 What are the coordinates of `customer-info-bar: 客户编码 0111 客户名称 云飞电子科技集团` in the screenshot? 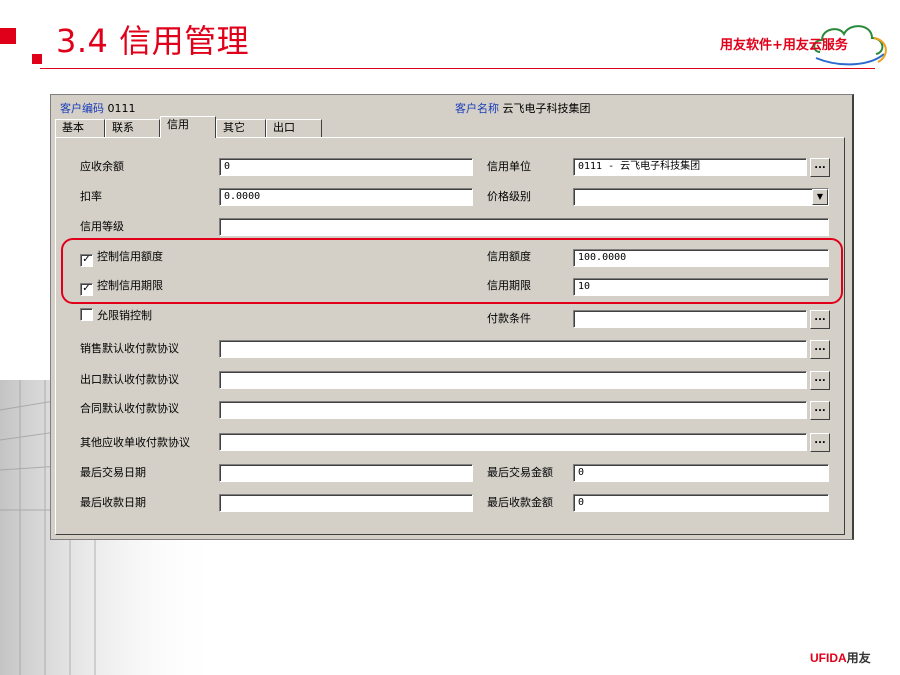 It's located at (451, 106).